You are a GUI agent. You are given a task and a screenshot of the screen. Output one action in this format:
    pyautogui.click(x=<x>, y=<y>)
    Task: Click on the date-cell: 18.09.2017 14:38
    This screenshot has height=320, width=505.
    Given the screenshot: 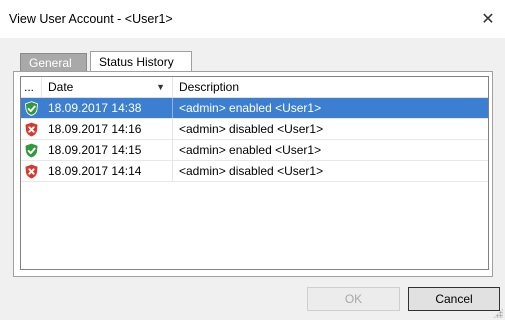 What is the action you would take?
    pyautogui.click(x=107, y=108)
    